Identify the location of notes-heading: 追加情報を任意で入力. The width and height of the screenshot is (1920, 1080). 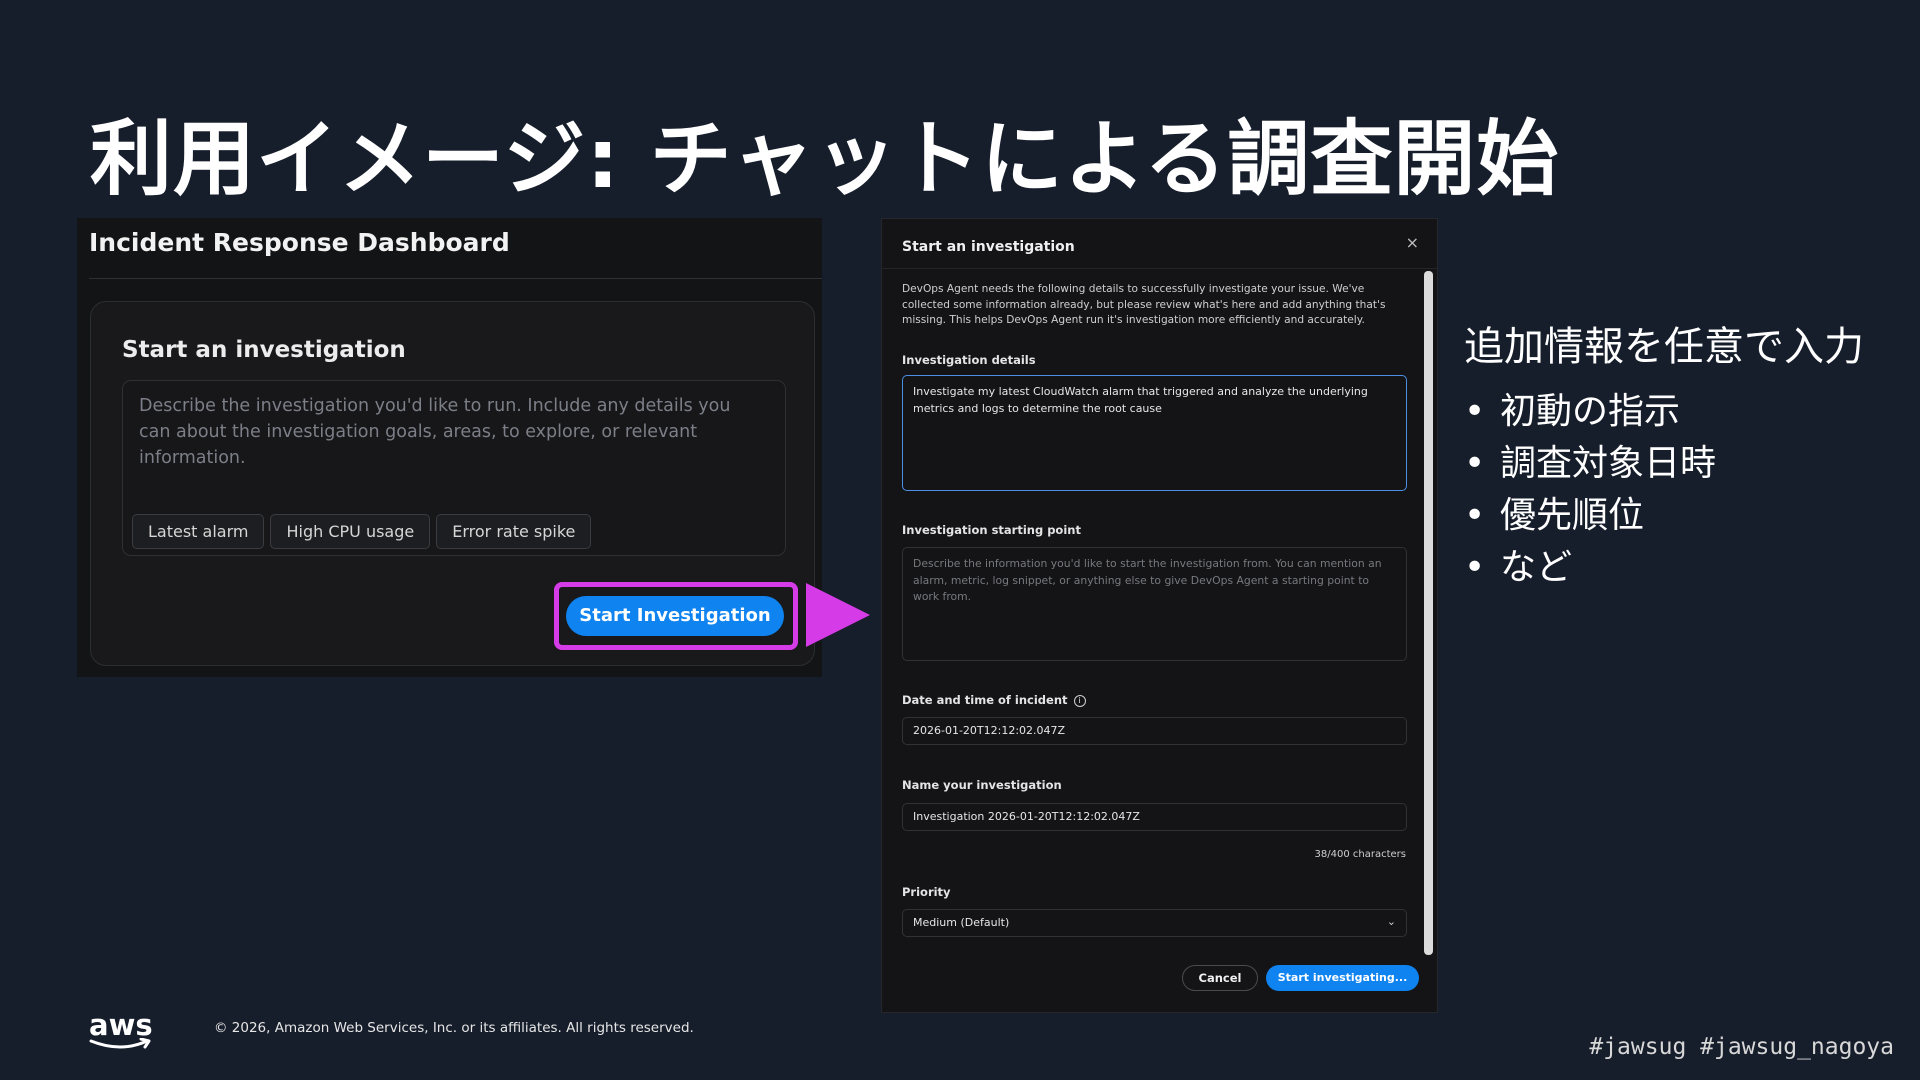
(1664, 347).